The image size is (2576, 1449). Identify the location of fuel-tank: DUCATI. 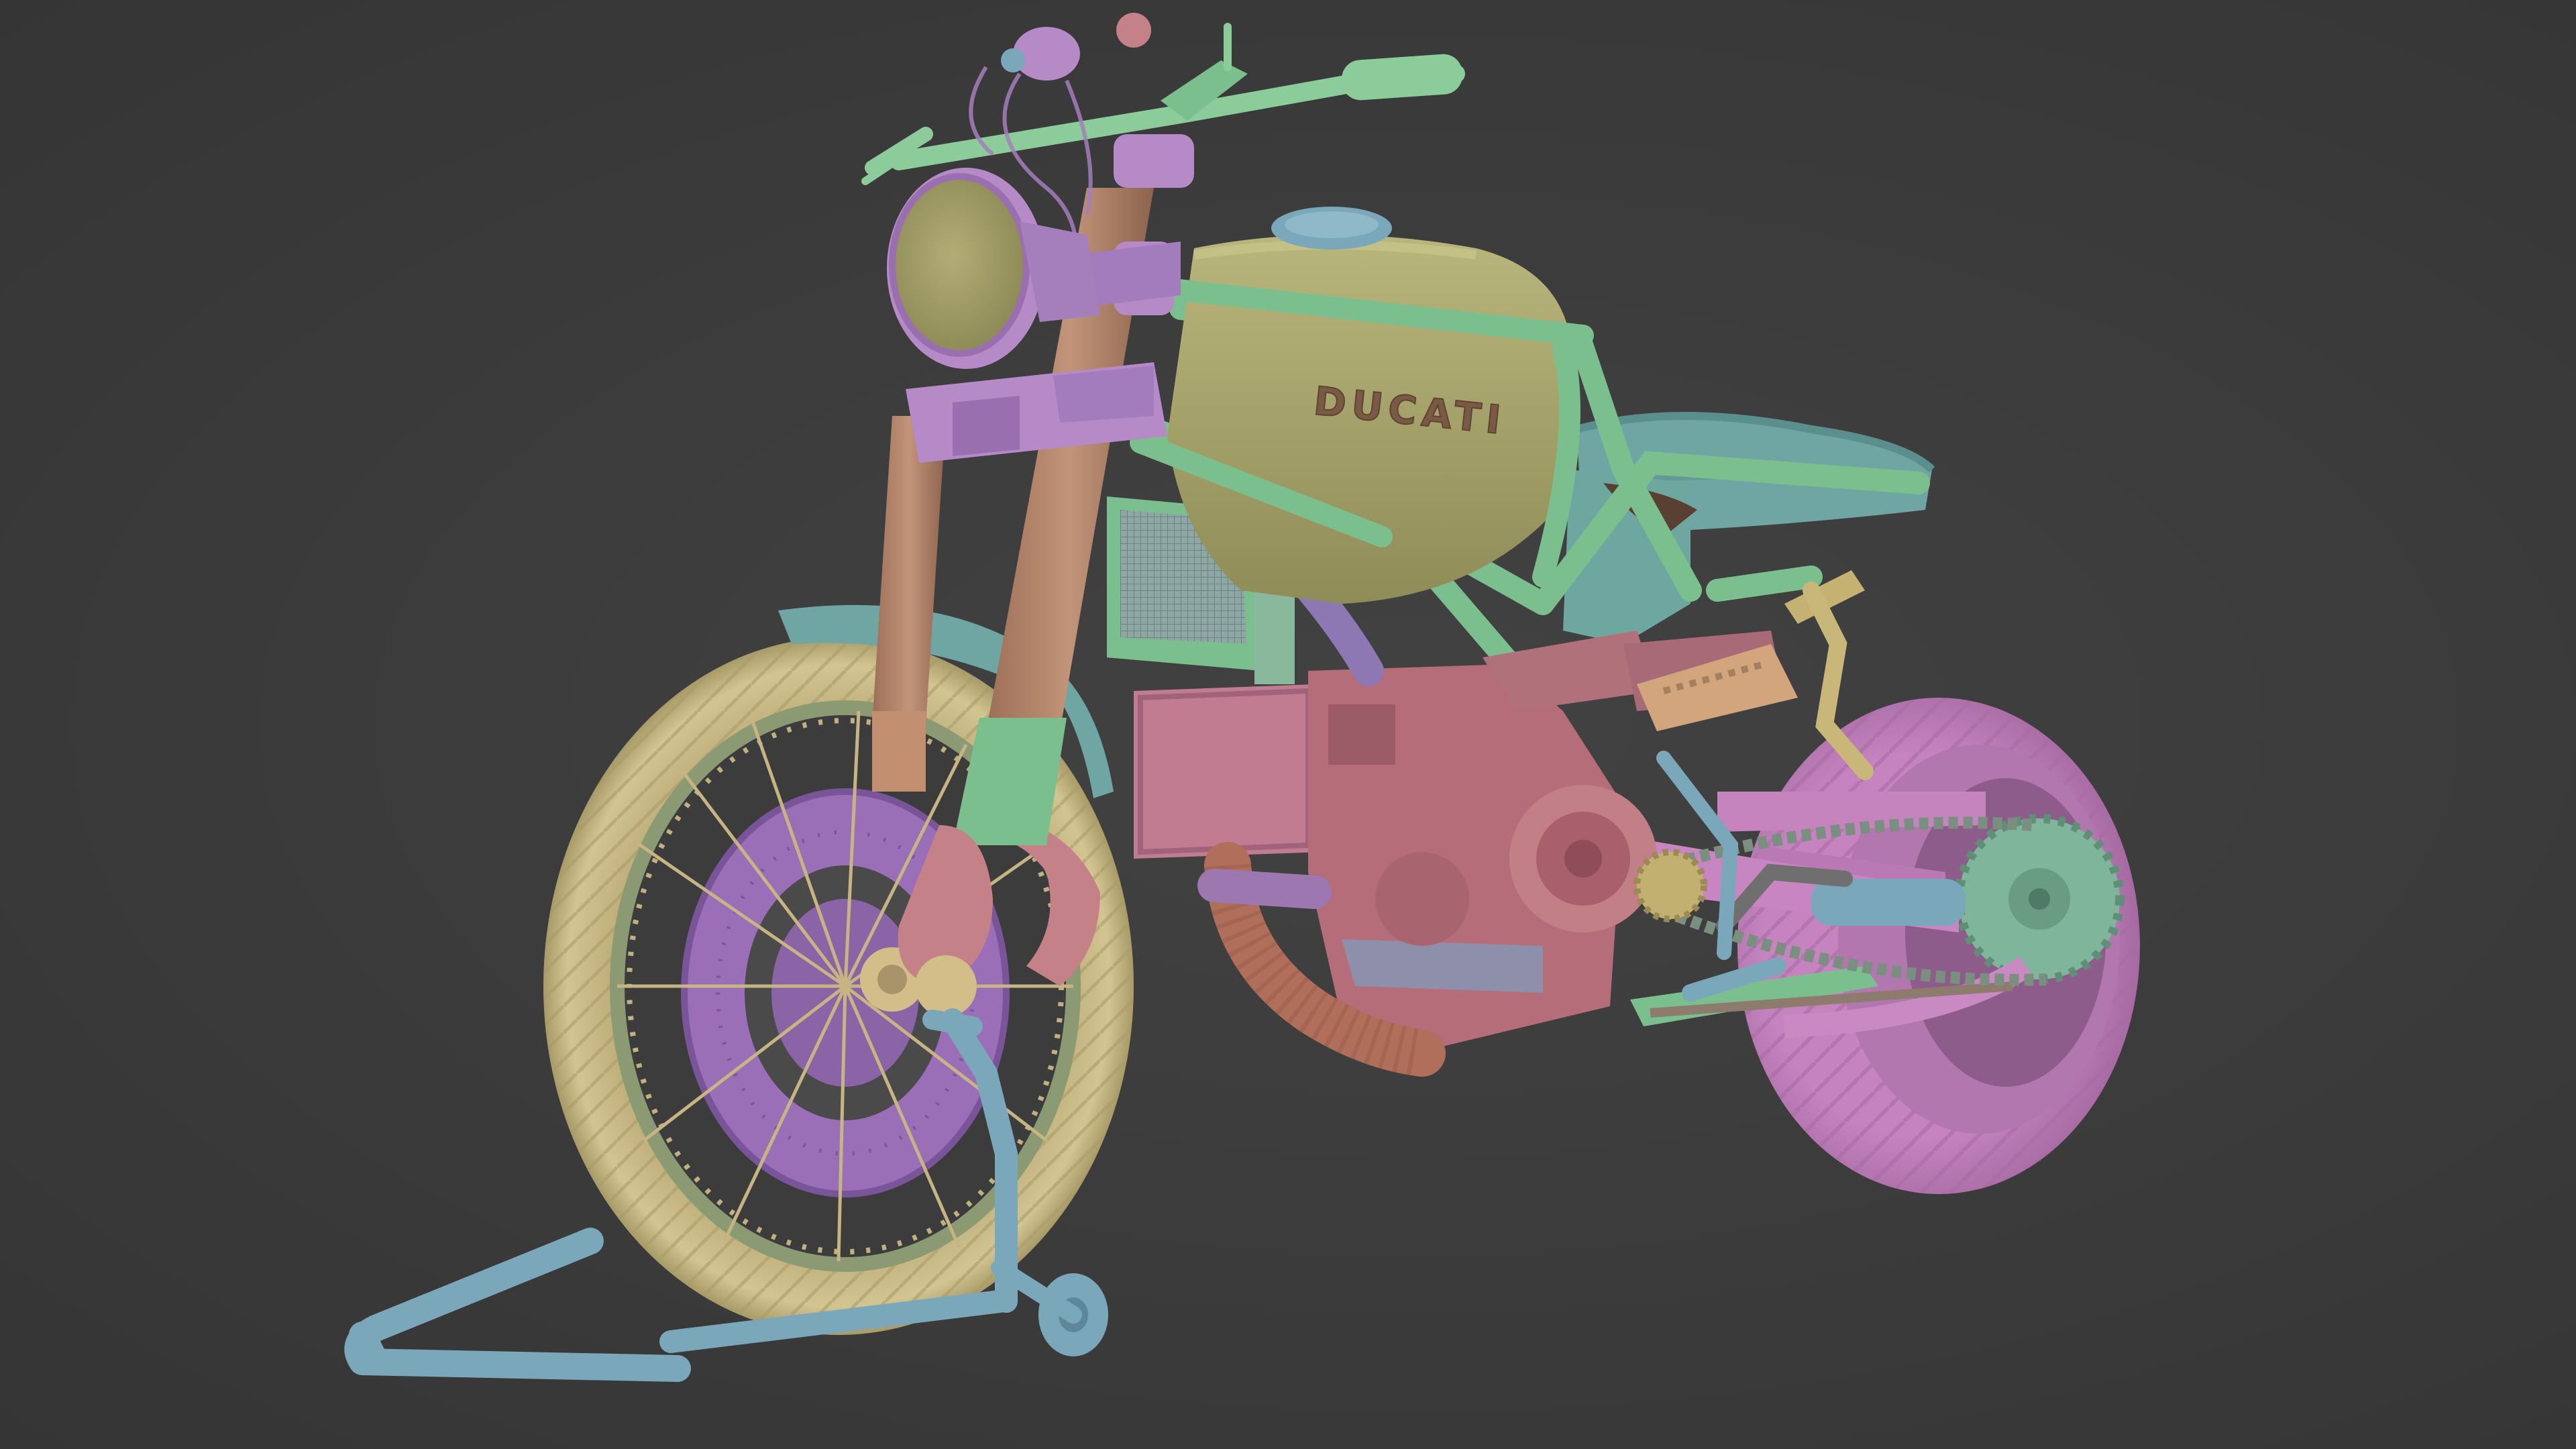
(1368, 405).